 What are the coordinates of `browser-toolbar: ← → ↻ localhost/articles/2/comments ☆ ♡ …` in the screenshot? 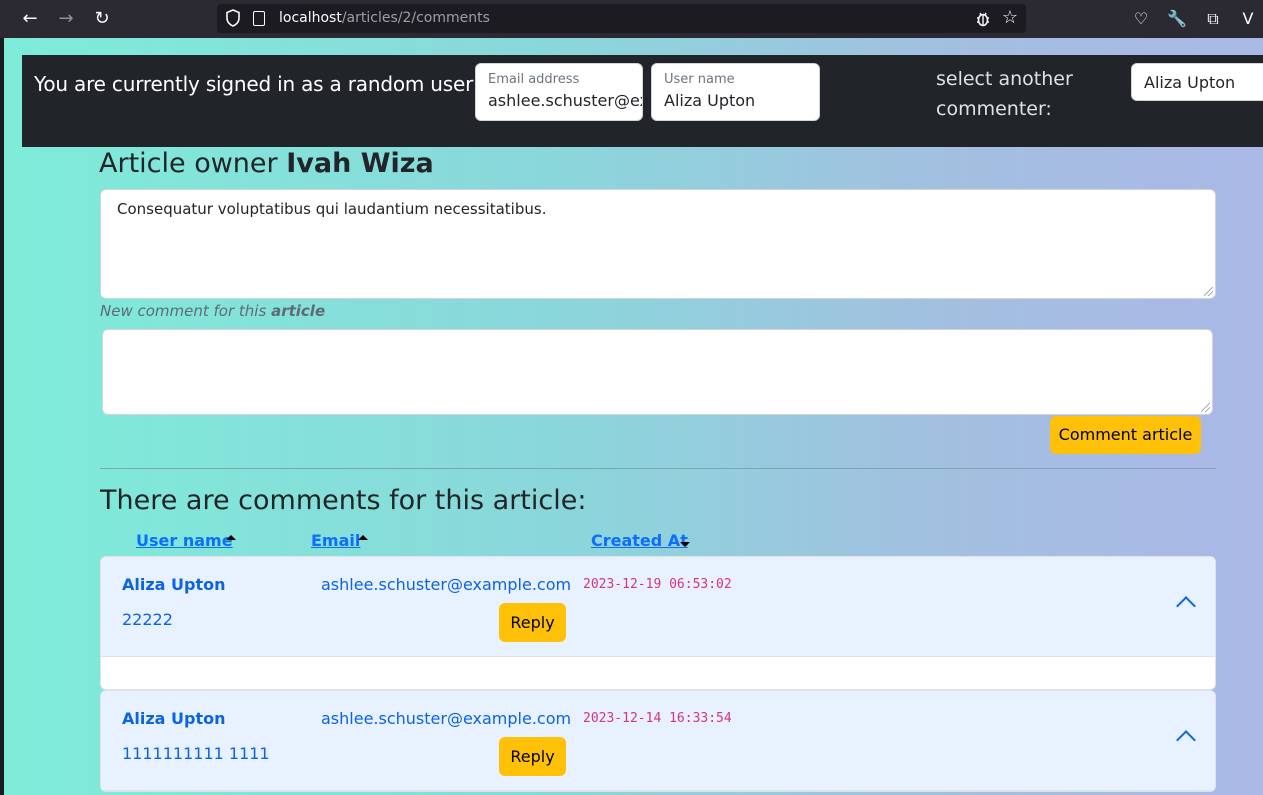 It's located at (631, 19).